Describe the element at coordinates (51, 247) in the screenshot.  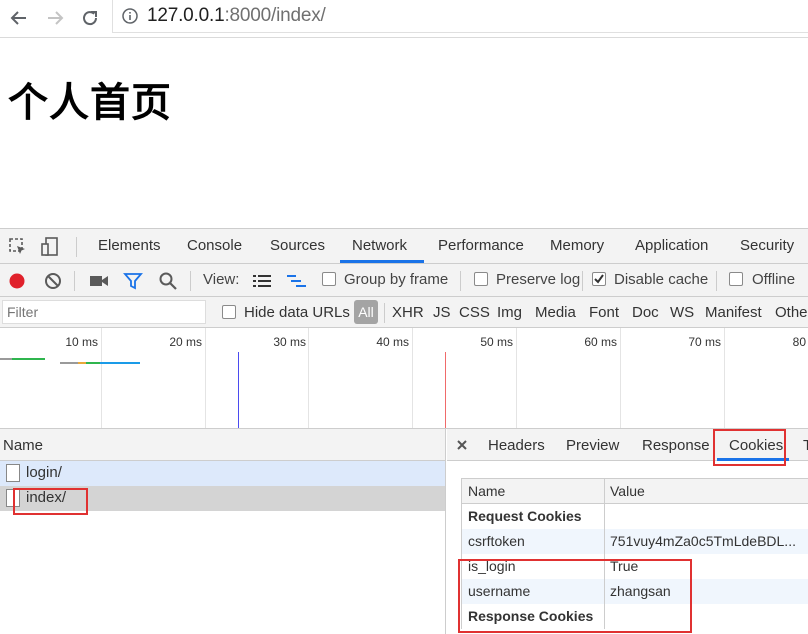
I see `device-toolbar-icon` at that location.